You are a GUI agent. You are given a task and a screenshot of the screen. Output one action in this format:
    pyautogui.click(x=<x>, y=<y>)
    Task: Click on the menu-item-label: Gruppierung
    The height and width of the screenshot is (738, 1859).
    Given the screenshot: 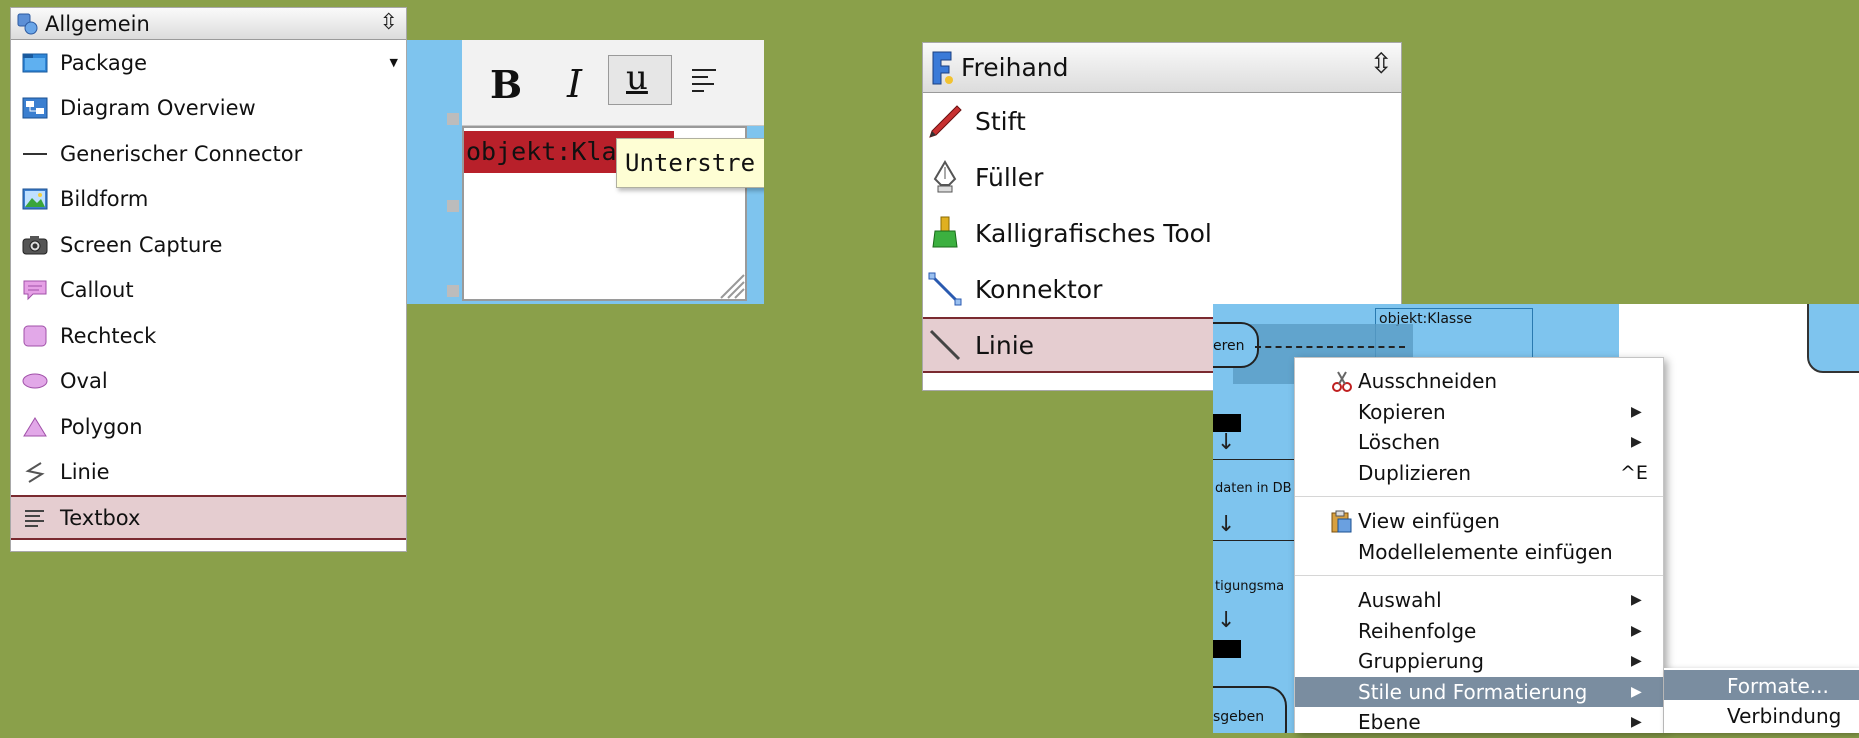 What is the action you would take?
    pyautogui.click(x=1421, y=661)
    